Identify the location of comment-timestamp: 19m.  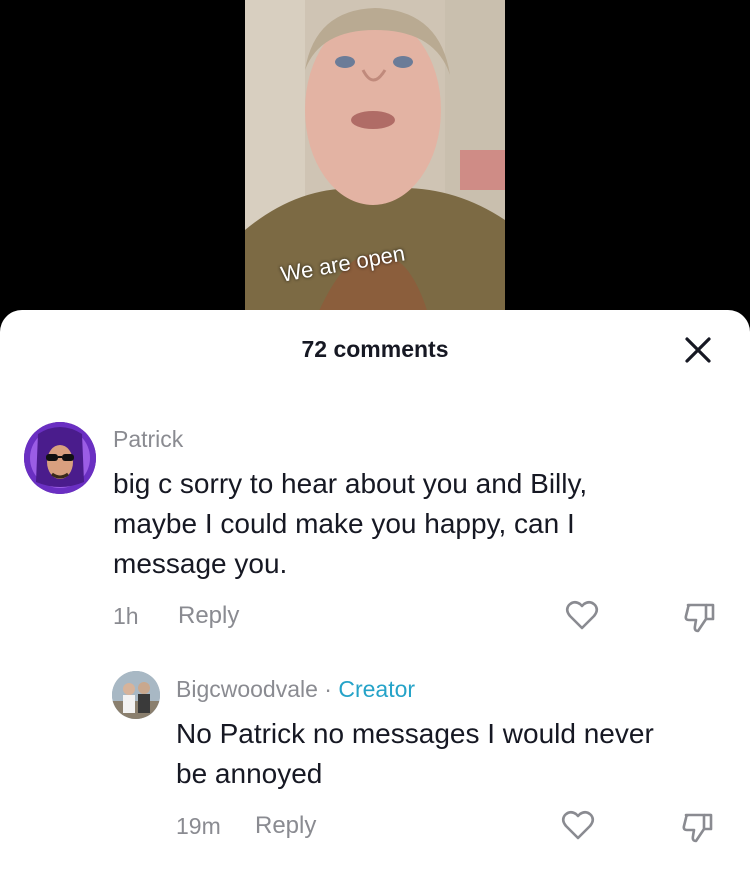
(198, 826).